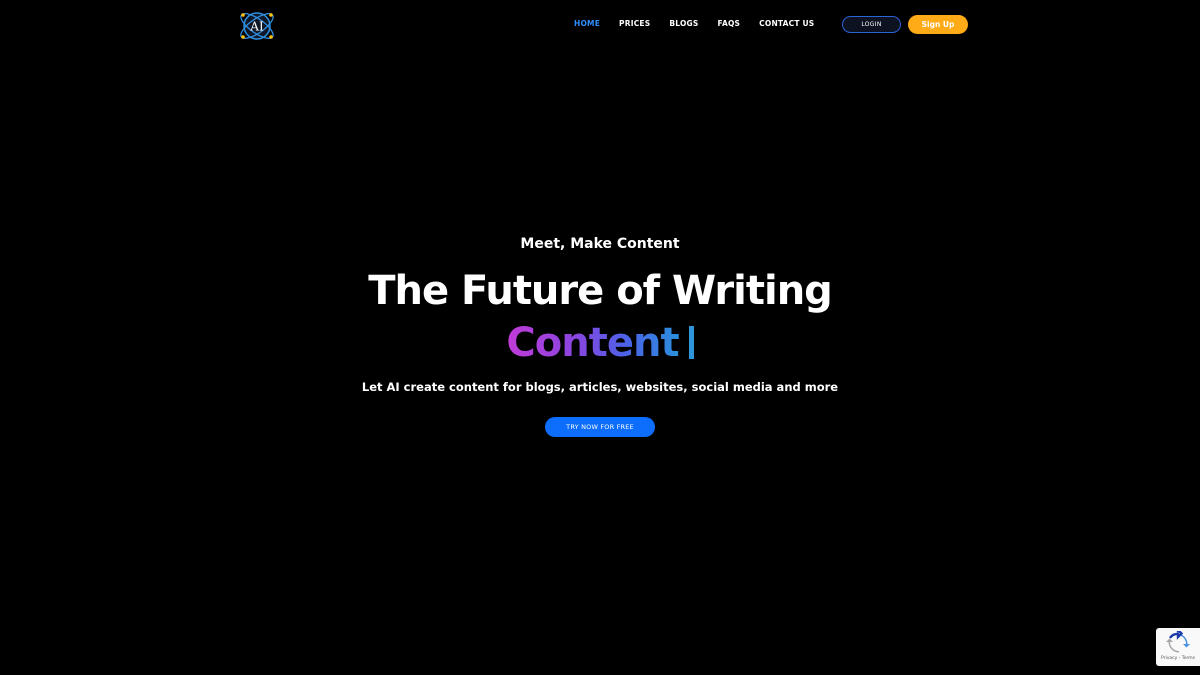 This screenshot has height=675, width=1200. What do you see at coordinates (587, 24) in the screenshot?
I see `nav-home: HOME` at bounding box center [587, 24].